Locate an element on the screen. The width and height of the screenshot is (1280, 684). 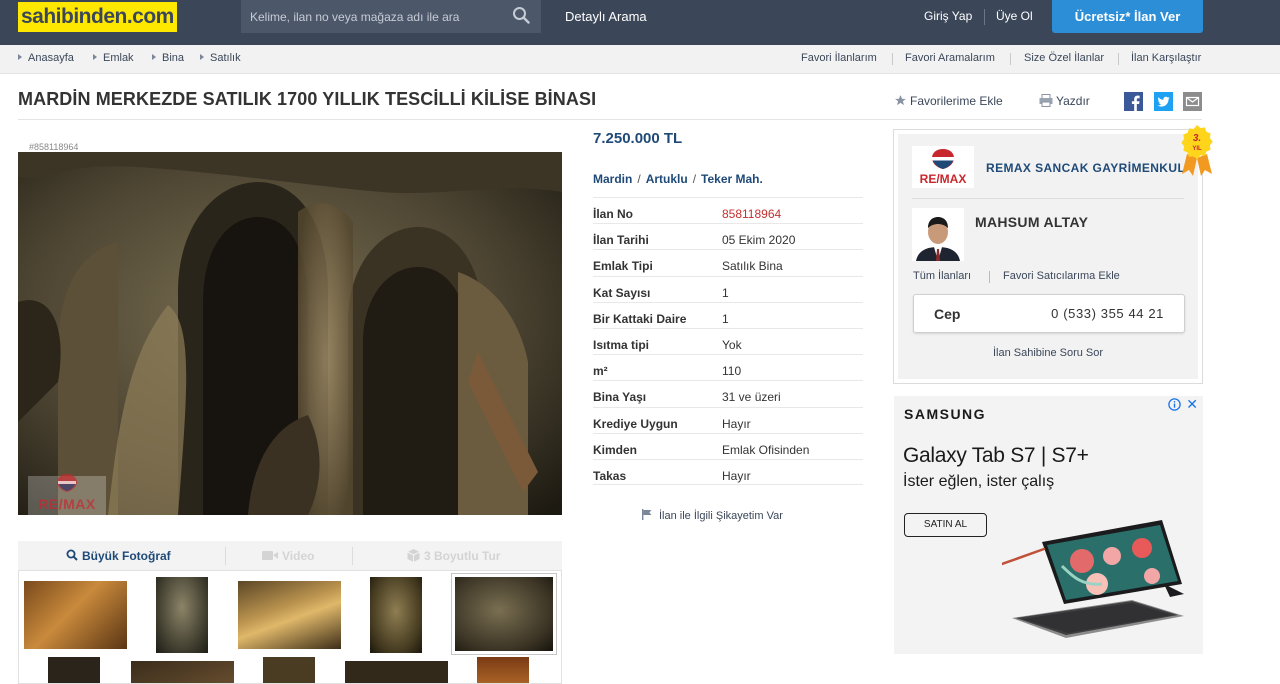
thumbnail-image is located at coordinates (504, 614).